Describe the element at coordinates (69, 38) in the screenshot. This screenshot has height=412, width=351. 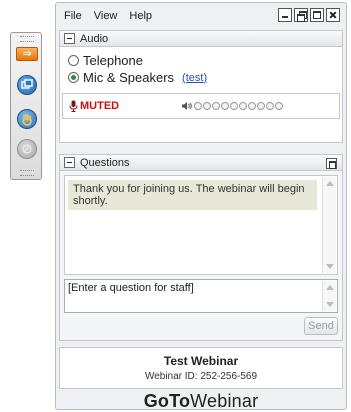
I see `audio-collapse-button` at that location.